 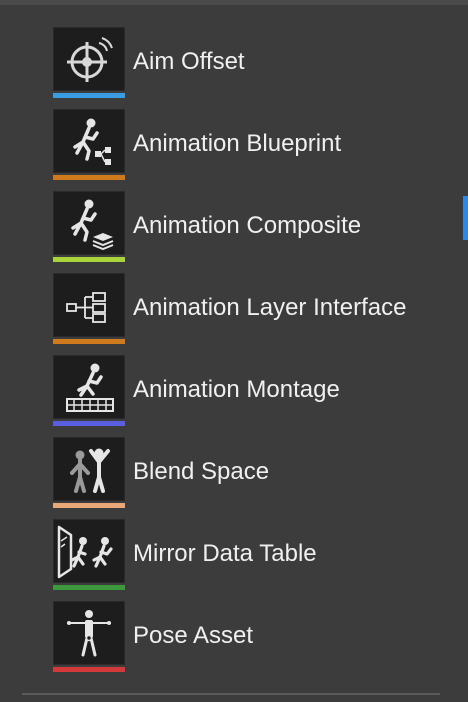 I want to click on animation-blueprint-icon, so click(x=92, y=141).